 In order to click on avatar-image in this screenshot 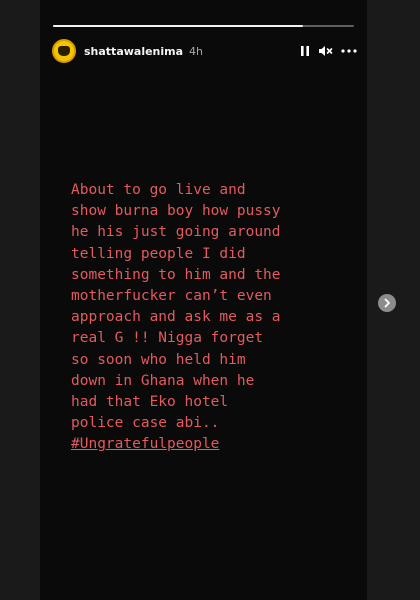, I will do `click(64, 51)`.